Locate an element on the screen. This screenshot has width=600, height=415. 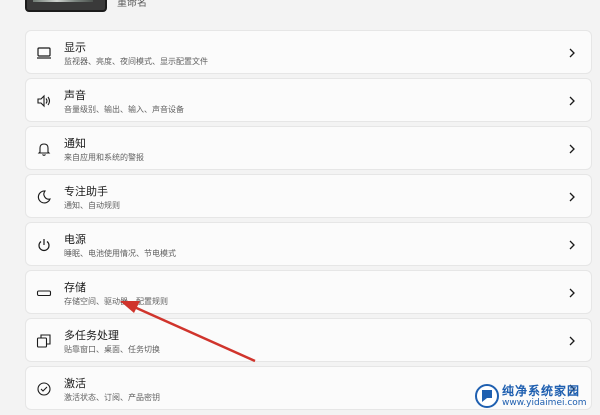
watermark-logo-icon is located at coordinates (487, 396).